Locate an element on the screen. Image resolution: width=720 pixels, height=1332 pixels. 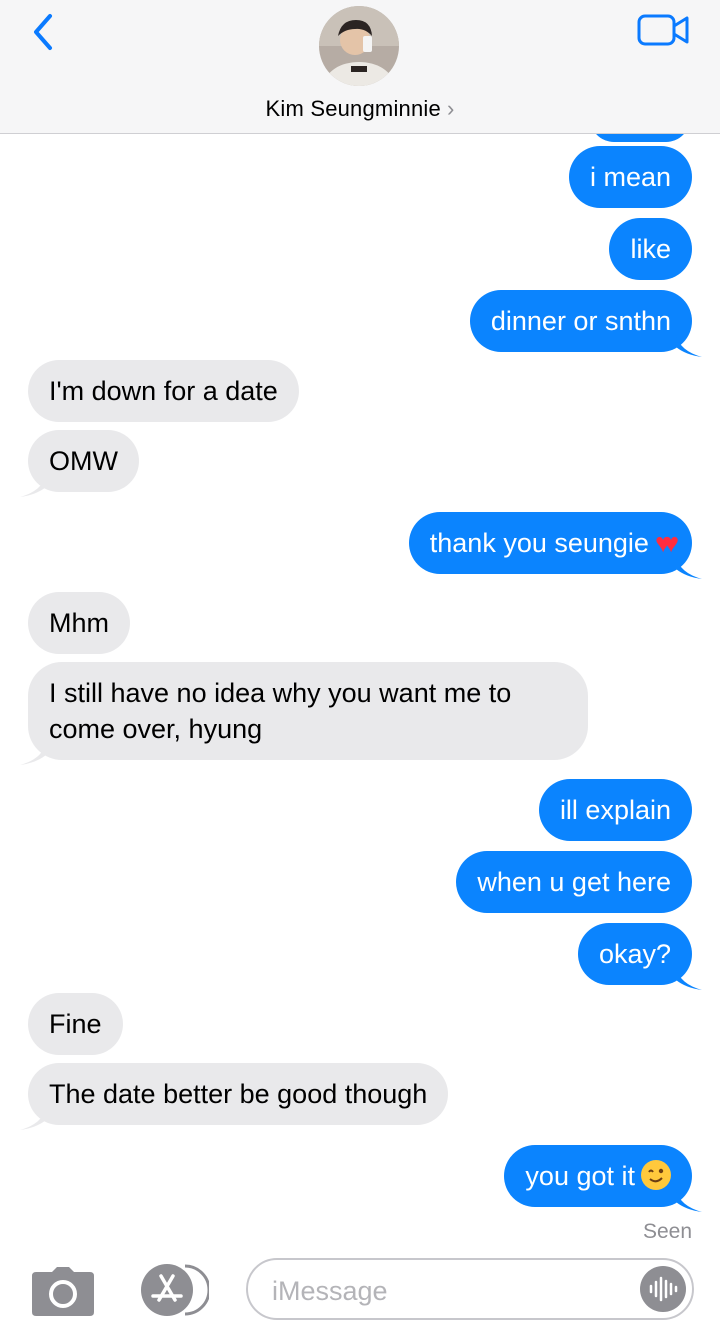
message-text: thank you seungie is located at coordinates (539, 543).